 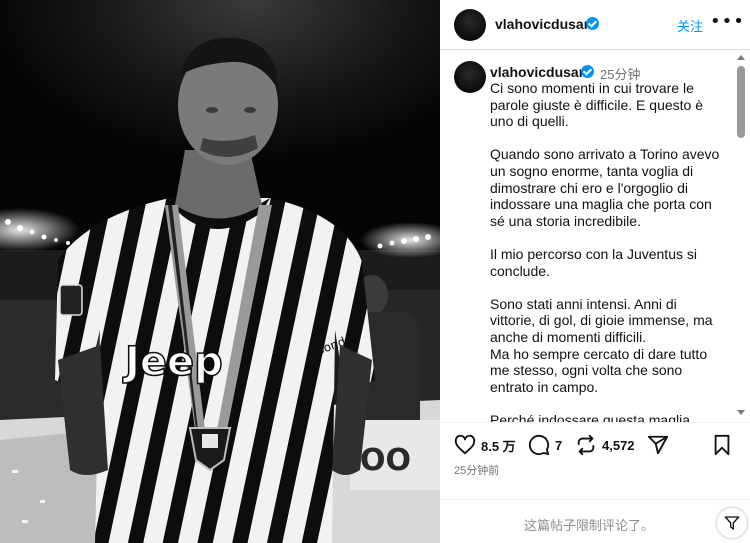 I want to click on repost-count: 4,572, so click(x=618, y=445).